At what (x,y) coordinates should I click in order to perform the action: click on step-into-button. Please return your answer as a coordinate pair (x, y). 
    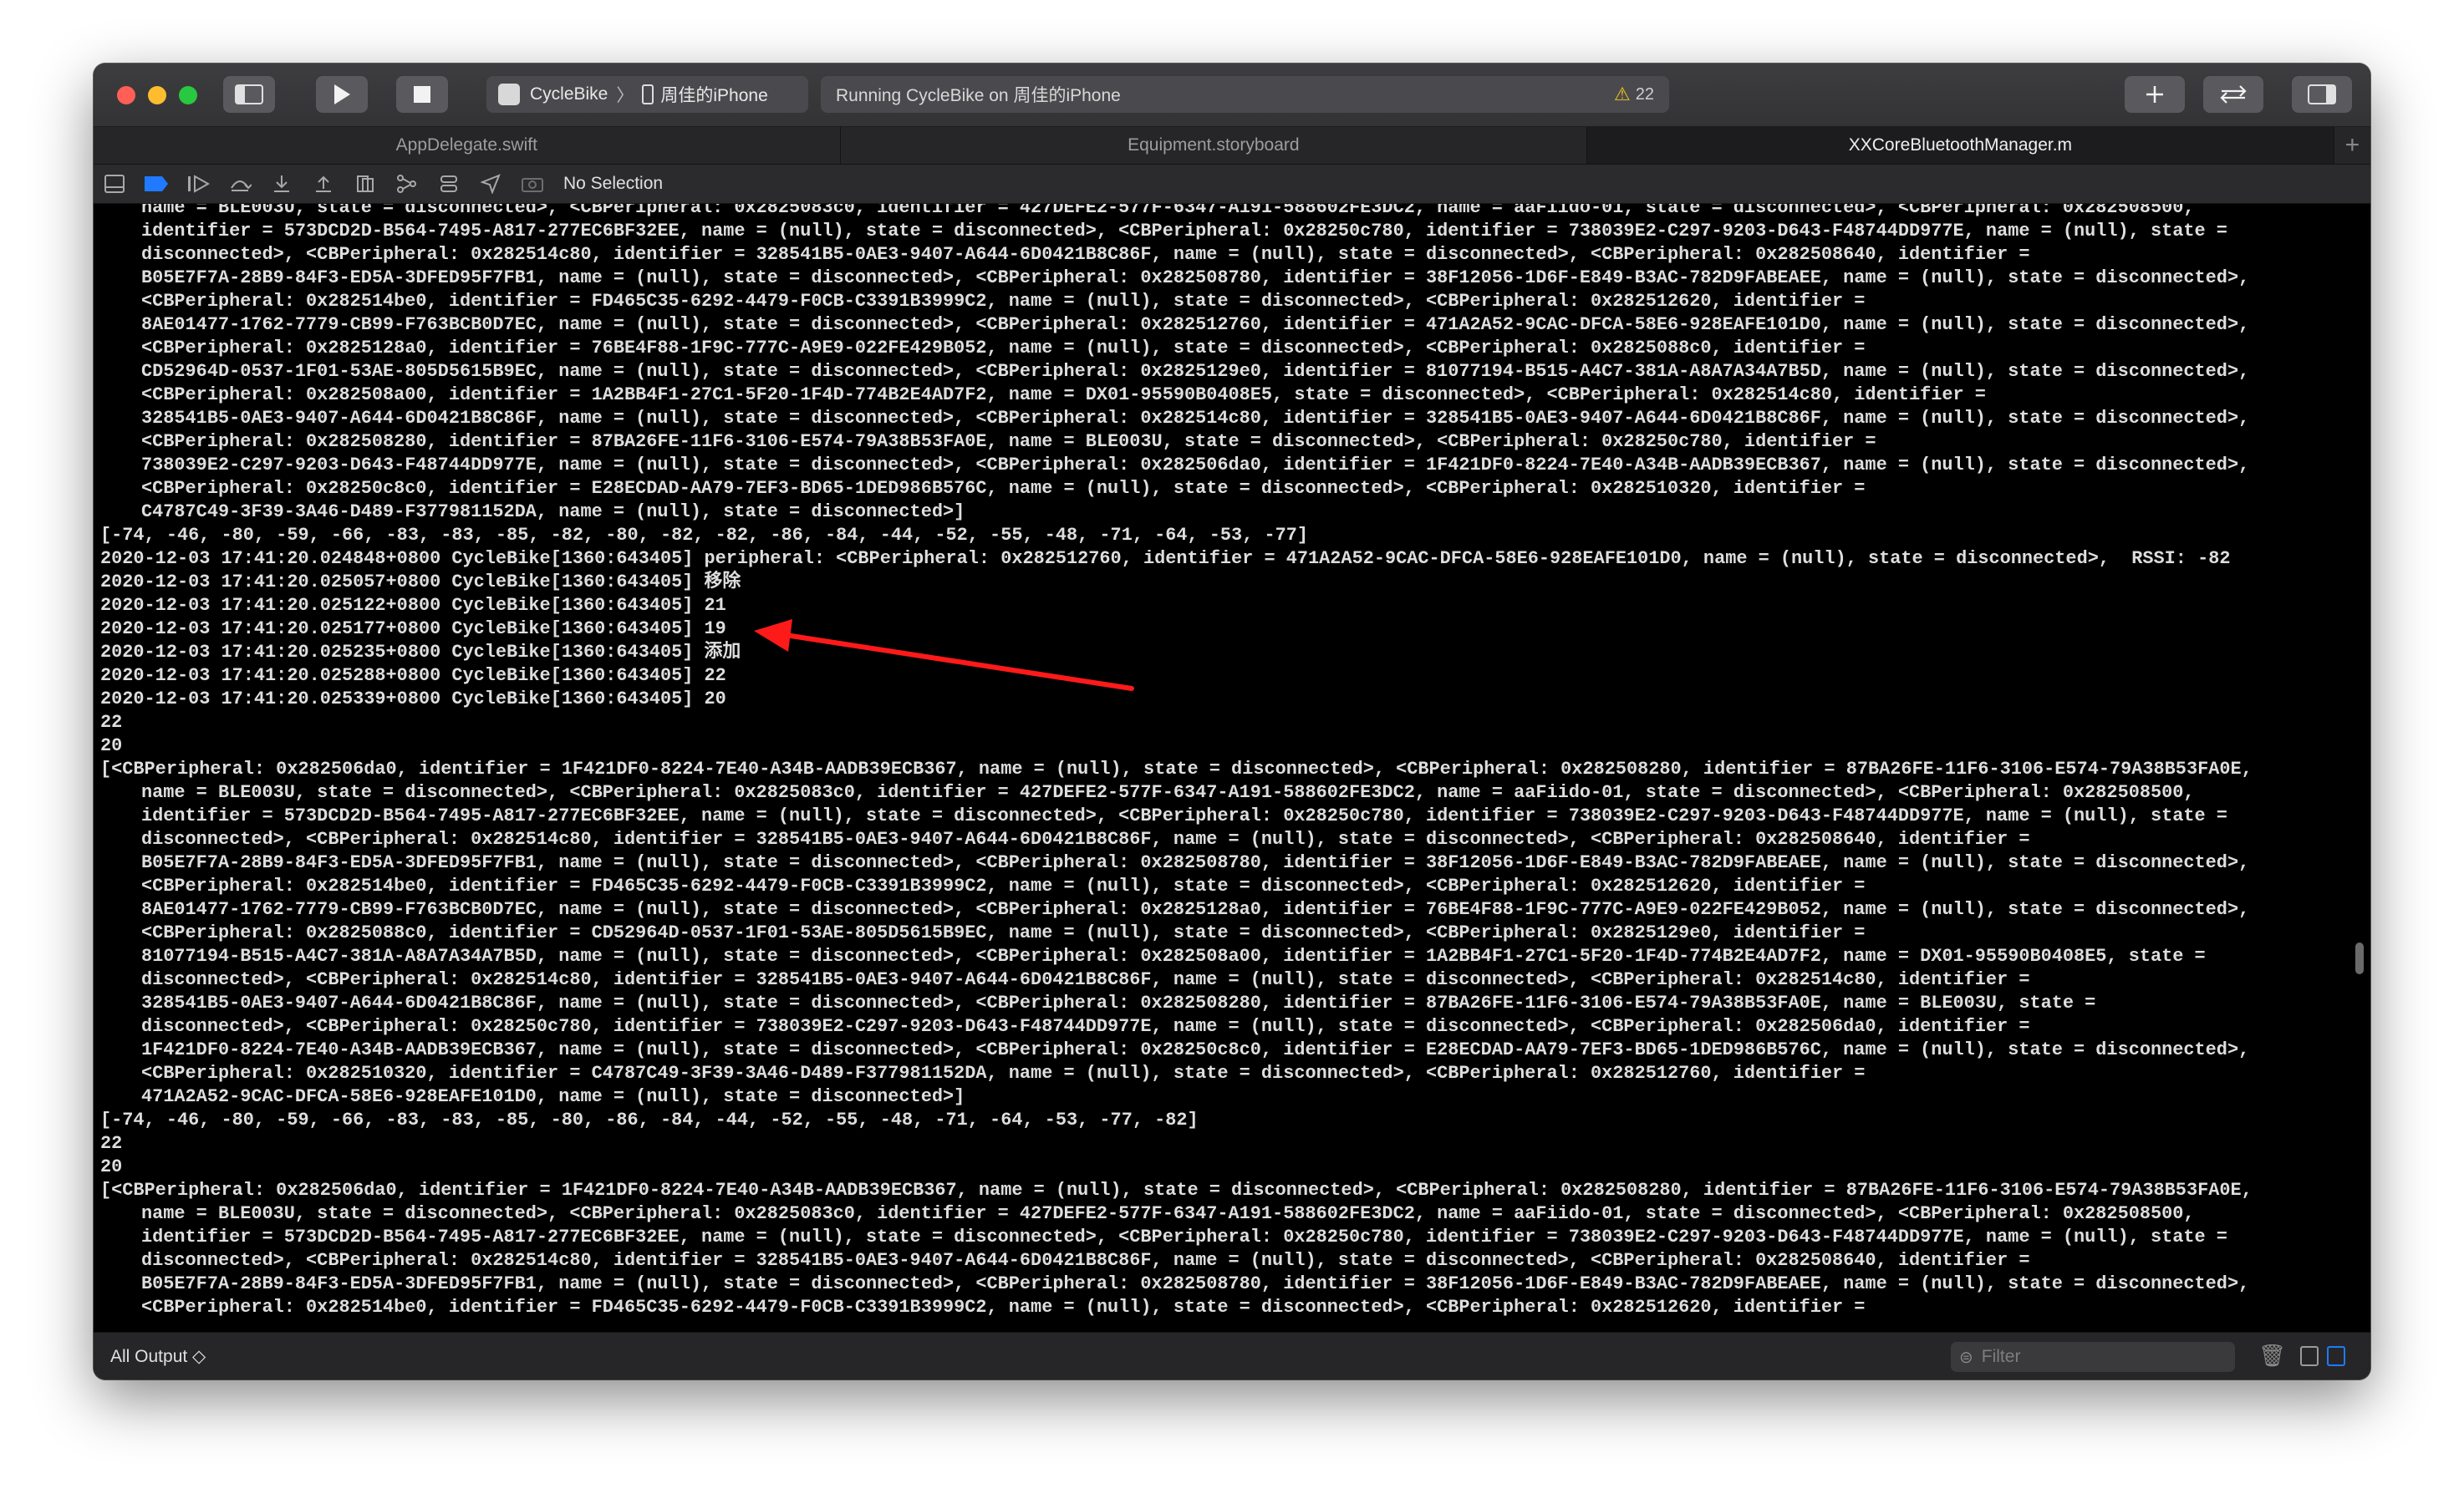
    Looking at the image, I should click on (282, 184).